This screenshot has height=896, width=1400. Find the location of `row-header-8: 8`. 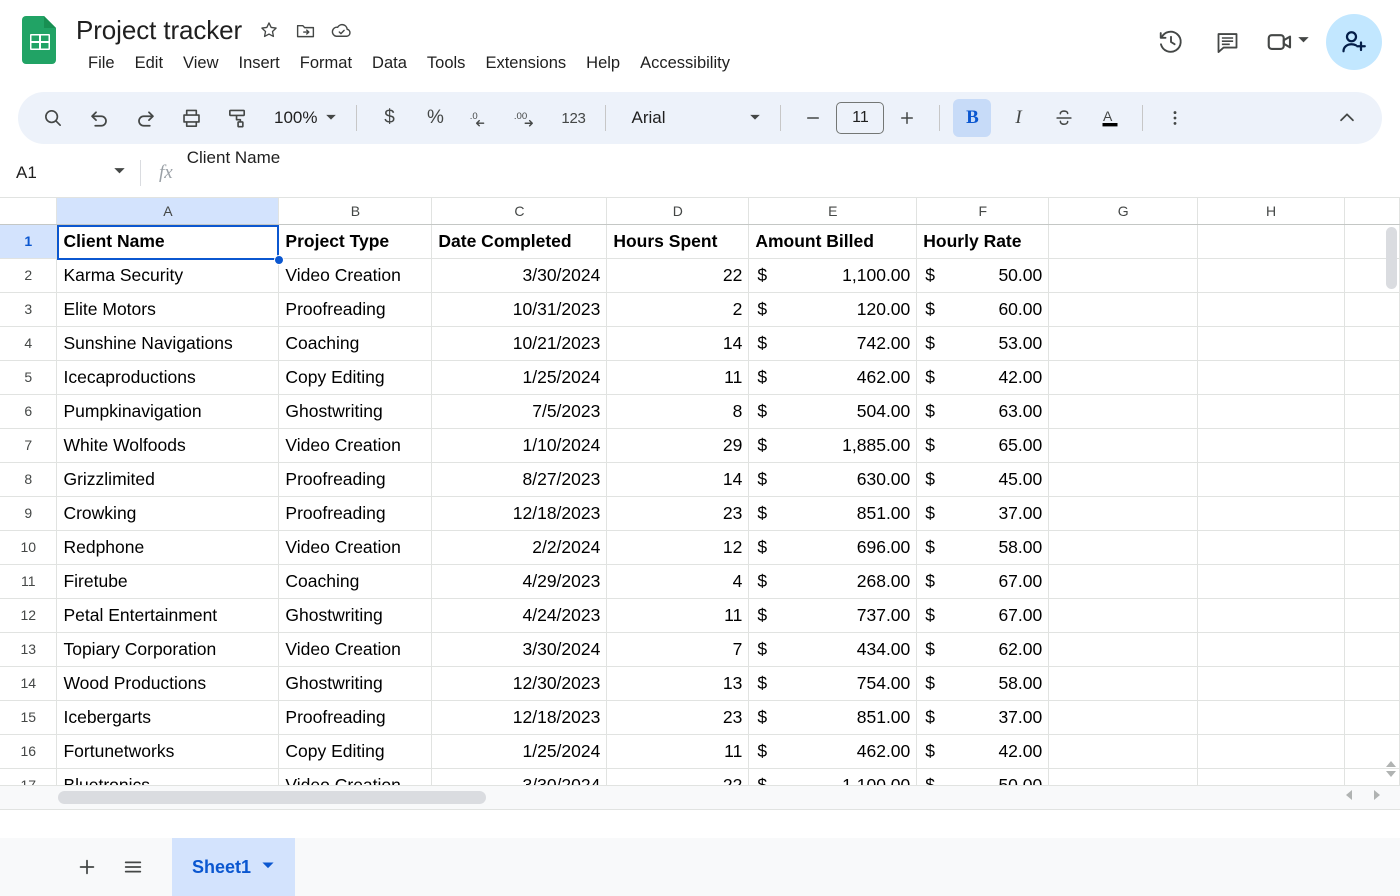

row-header-8: 8 is located at coordinates (29, 479).